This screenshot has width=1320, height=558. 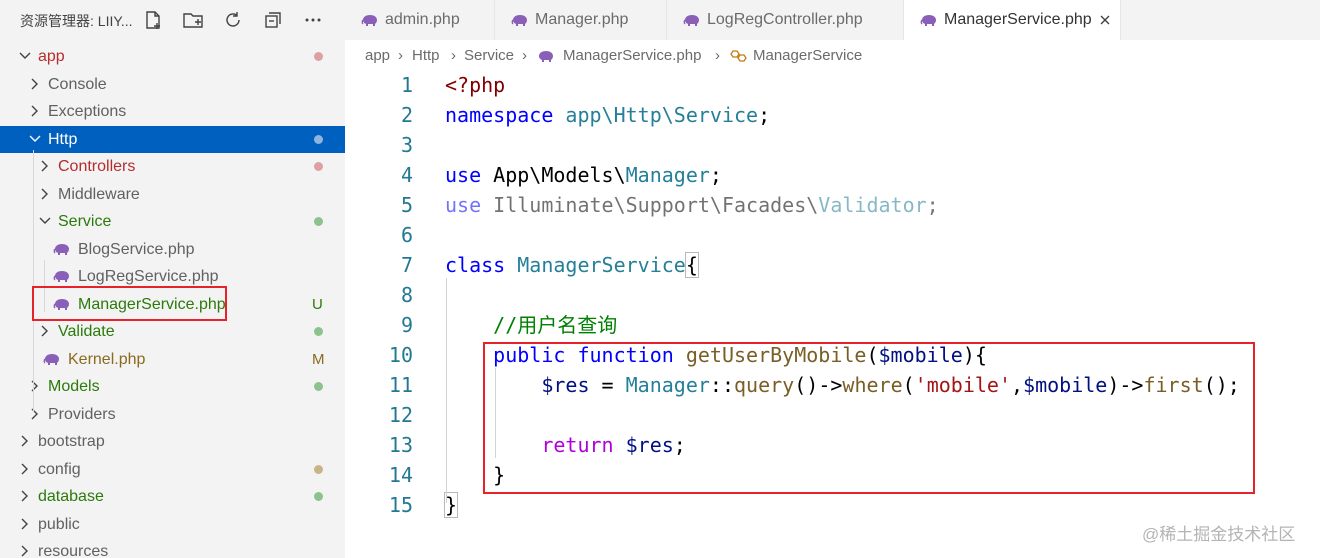 What do you see at coordinates (691, 265) in the screenshot?
I see `code-token: {` at bounding box center [691, 265].